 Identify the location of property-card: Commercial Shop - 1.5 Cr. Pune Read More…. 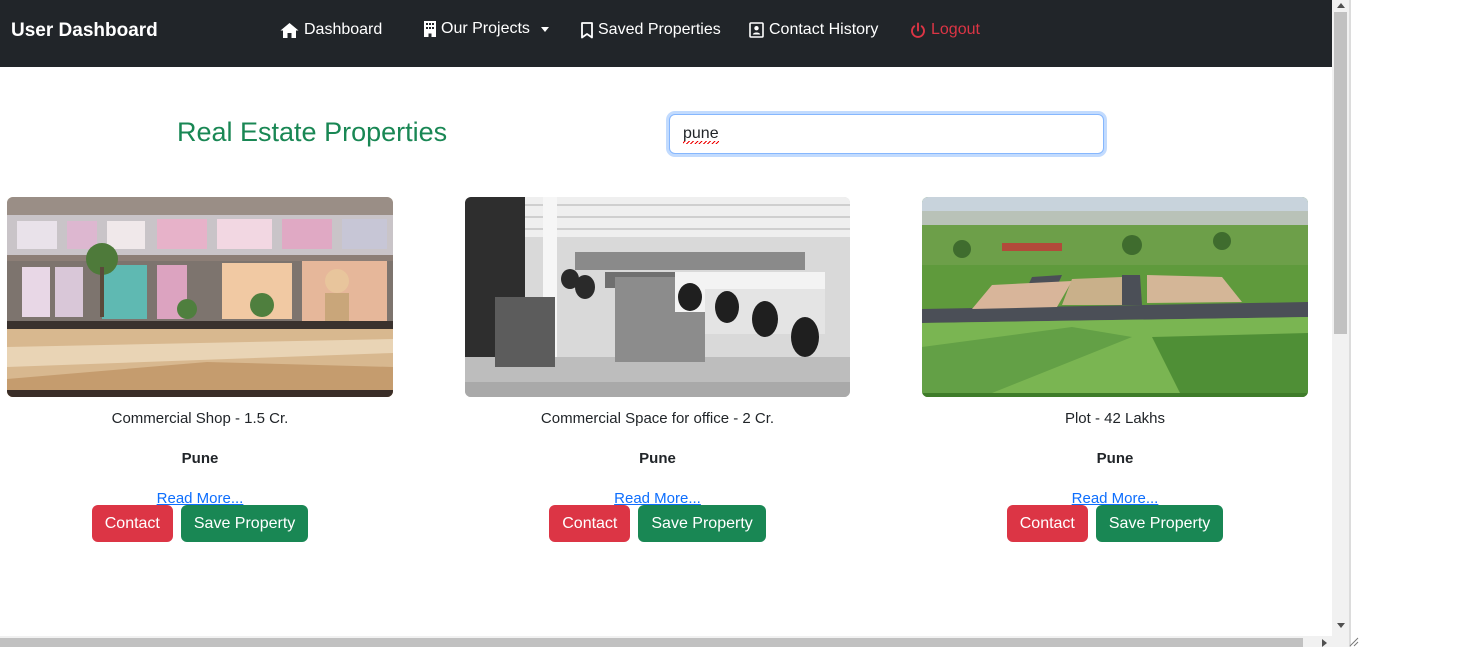
(200, 369).